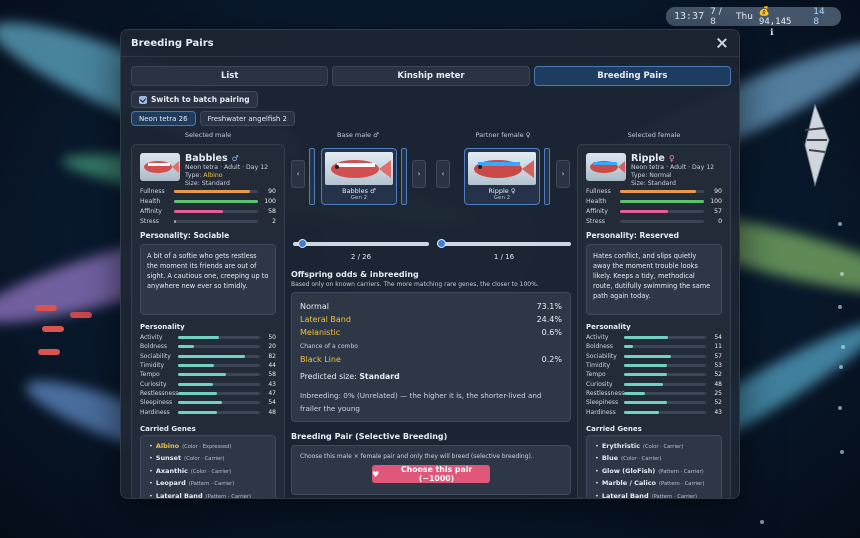  What do you see at coordinates (379, 376) in the screenshot?
I see `predicted-size-value: Standard` at bounding box center [379, 376].